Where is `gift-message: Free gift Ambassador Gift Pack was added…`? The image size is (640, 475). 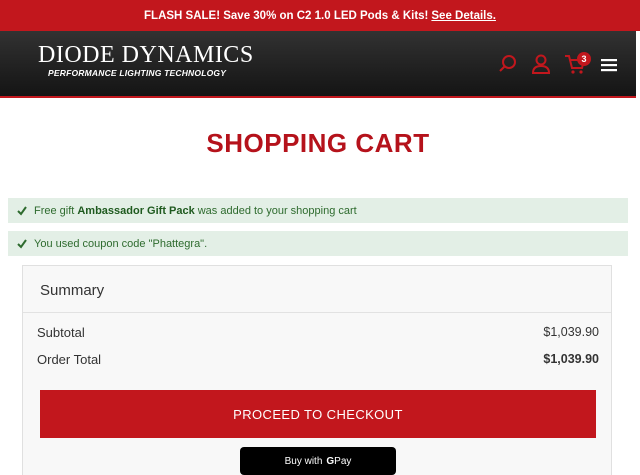 gift-message: Free gift Ambassador Gift Pack was added… is located at coordinates (318, 210).